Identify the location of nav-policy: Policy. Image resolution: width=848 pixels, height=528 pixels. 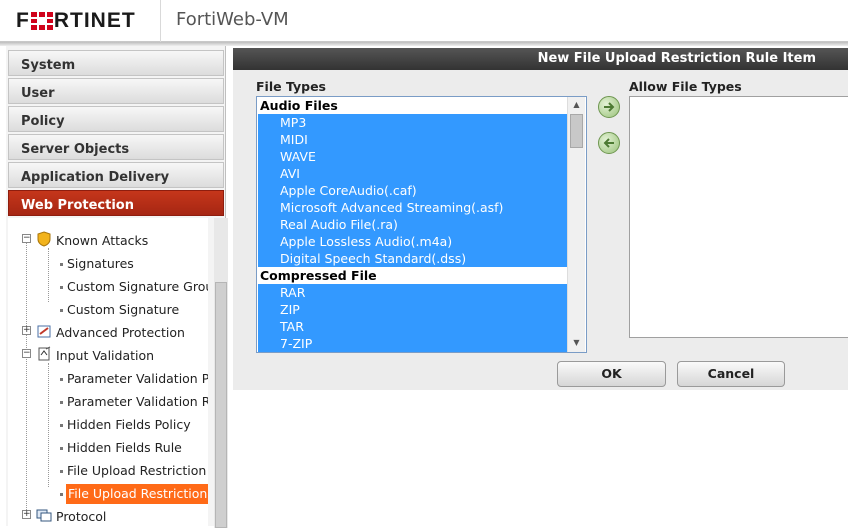
(116, 119).